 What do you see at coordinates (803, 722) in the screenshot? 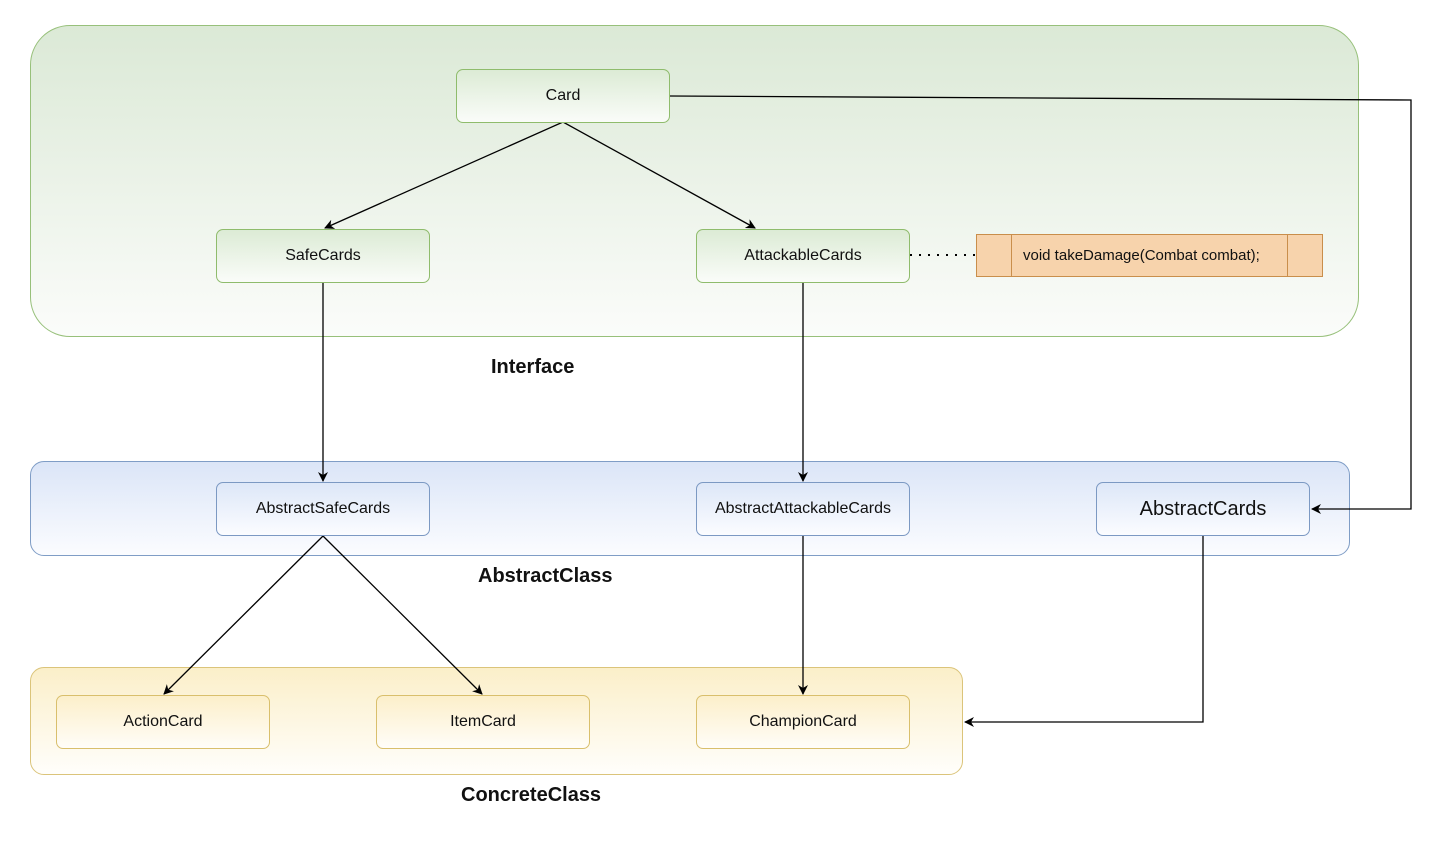
I see `node-champion-card: ChampionCard` at bounding box center [803, 722].